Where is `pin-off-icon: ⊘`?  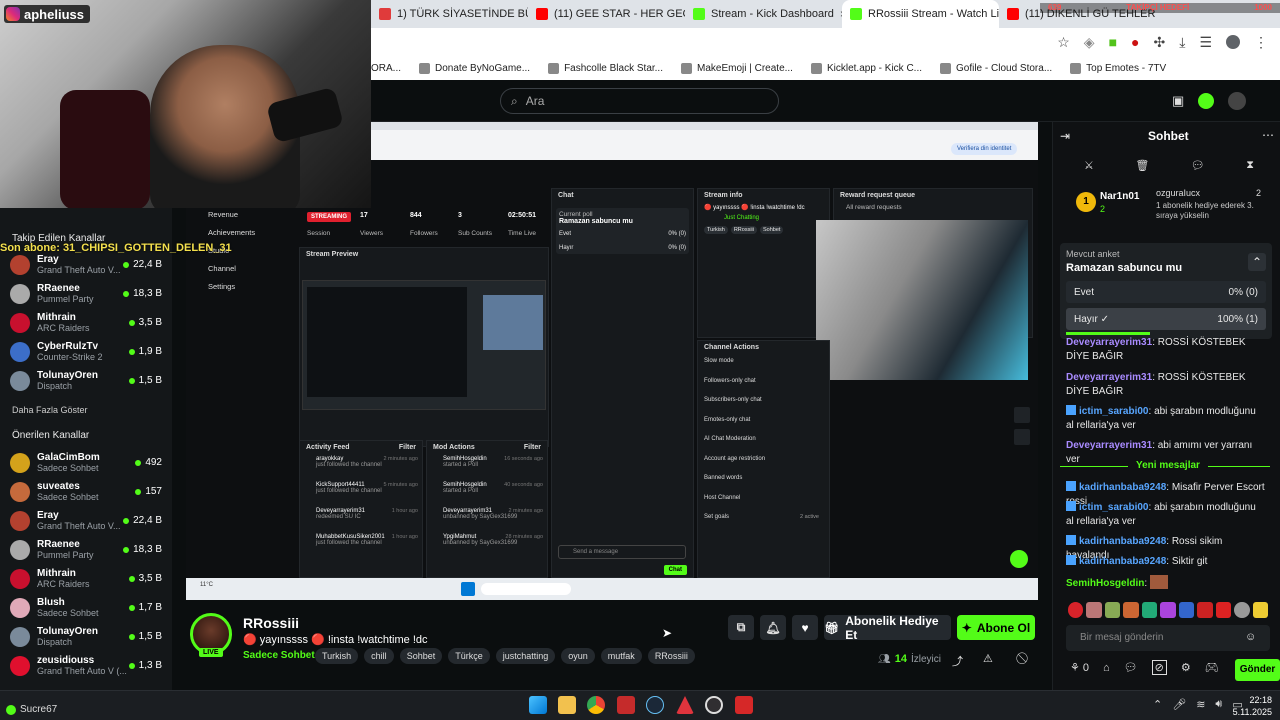 pin-off-icon: ⊘ is located at coordinates (1159, 667).